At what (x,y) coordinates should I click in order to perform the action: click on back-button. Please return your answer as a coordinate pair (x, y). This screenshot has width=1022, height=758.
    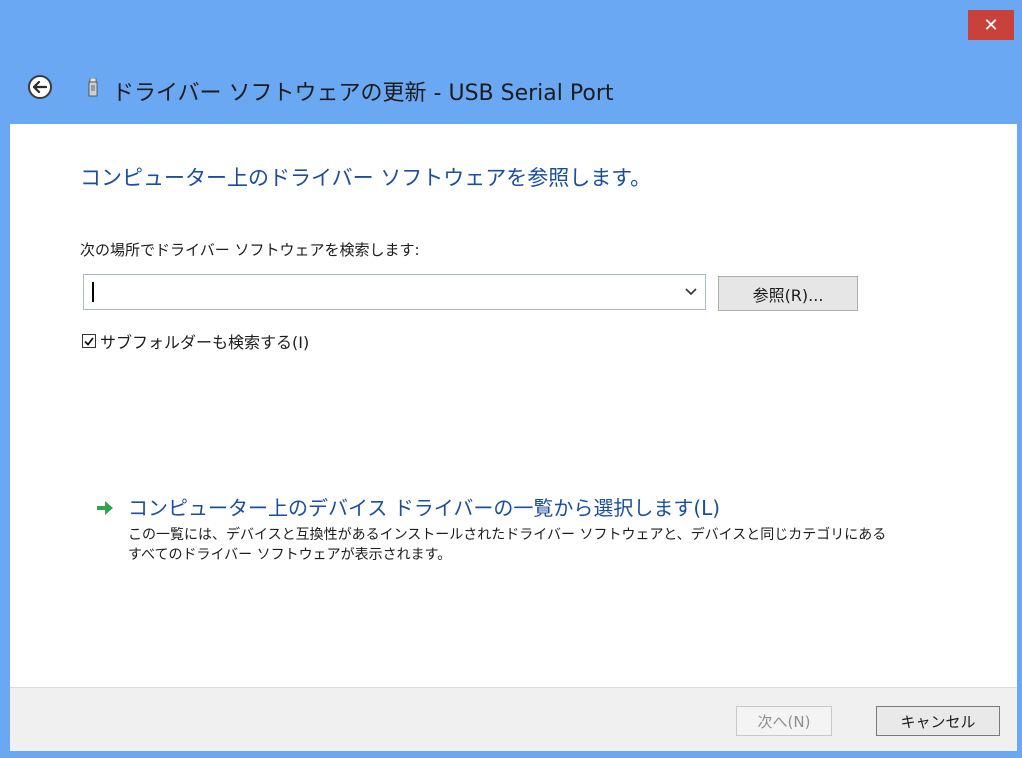
    Looking at the image, I should click on (40, 87).